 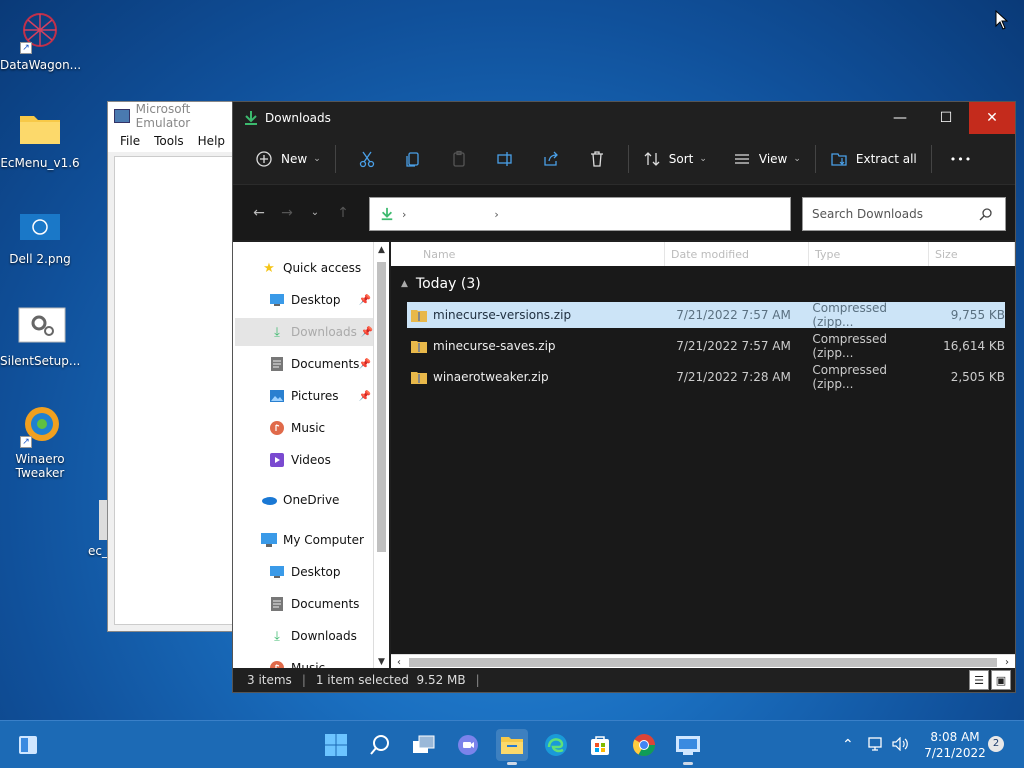 I want to click on menu-tools: Tools, so click(x=169, y=141).